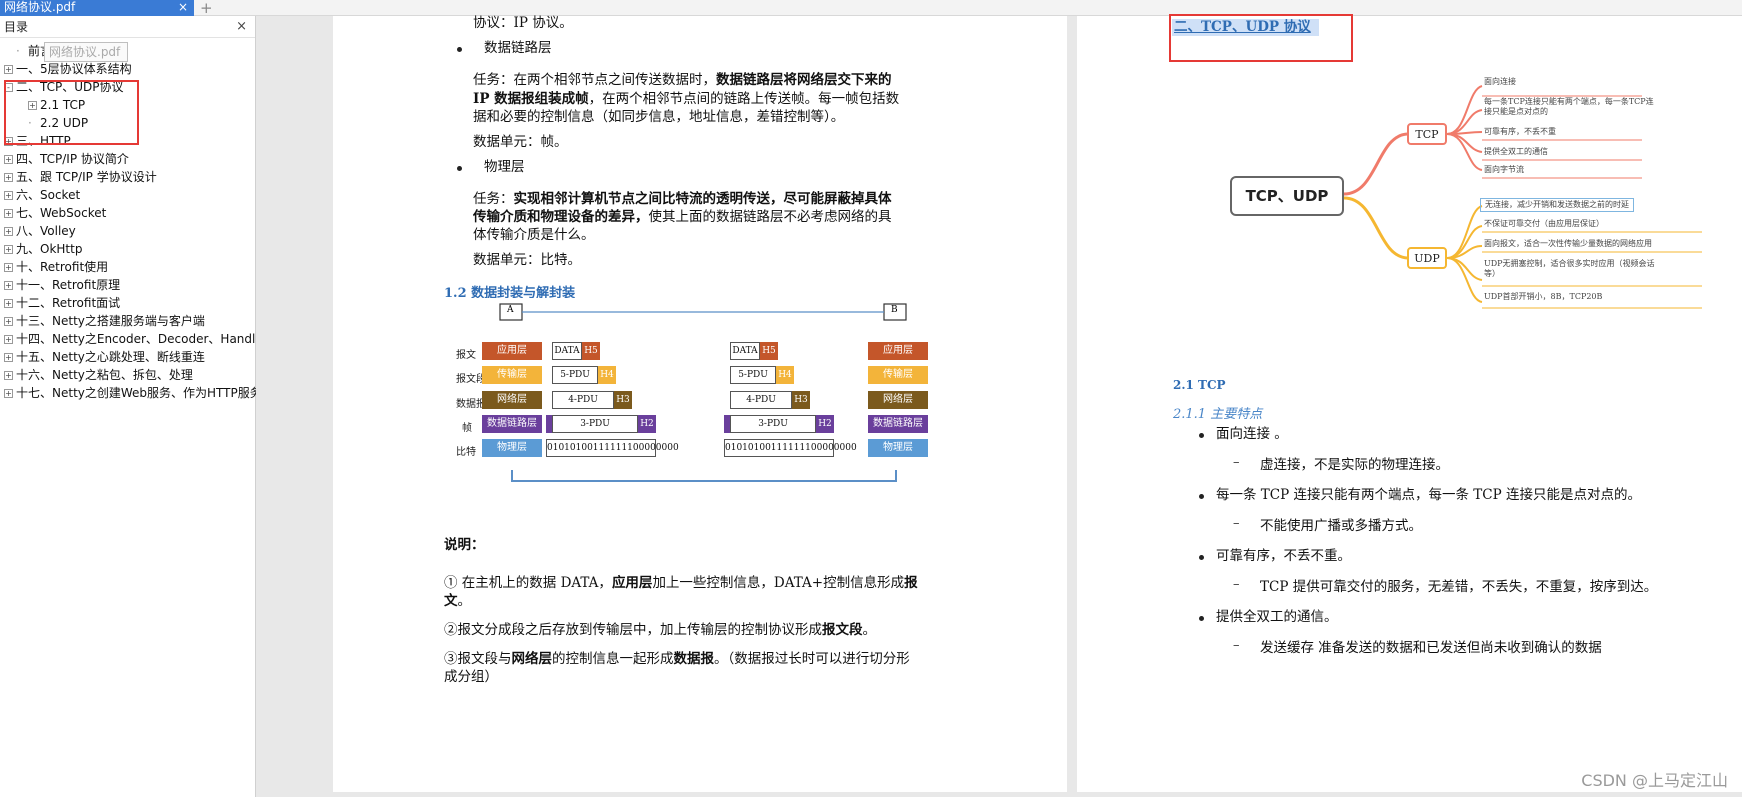 This screenshot has height=797, width=1742. Describe the element at coordinates (567, 351) in the screenshot. I see `pdu-data: DATA` at that location.